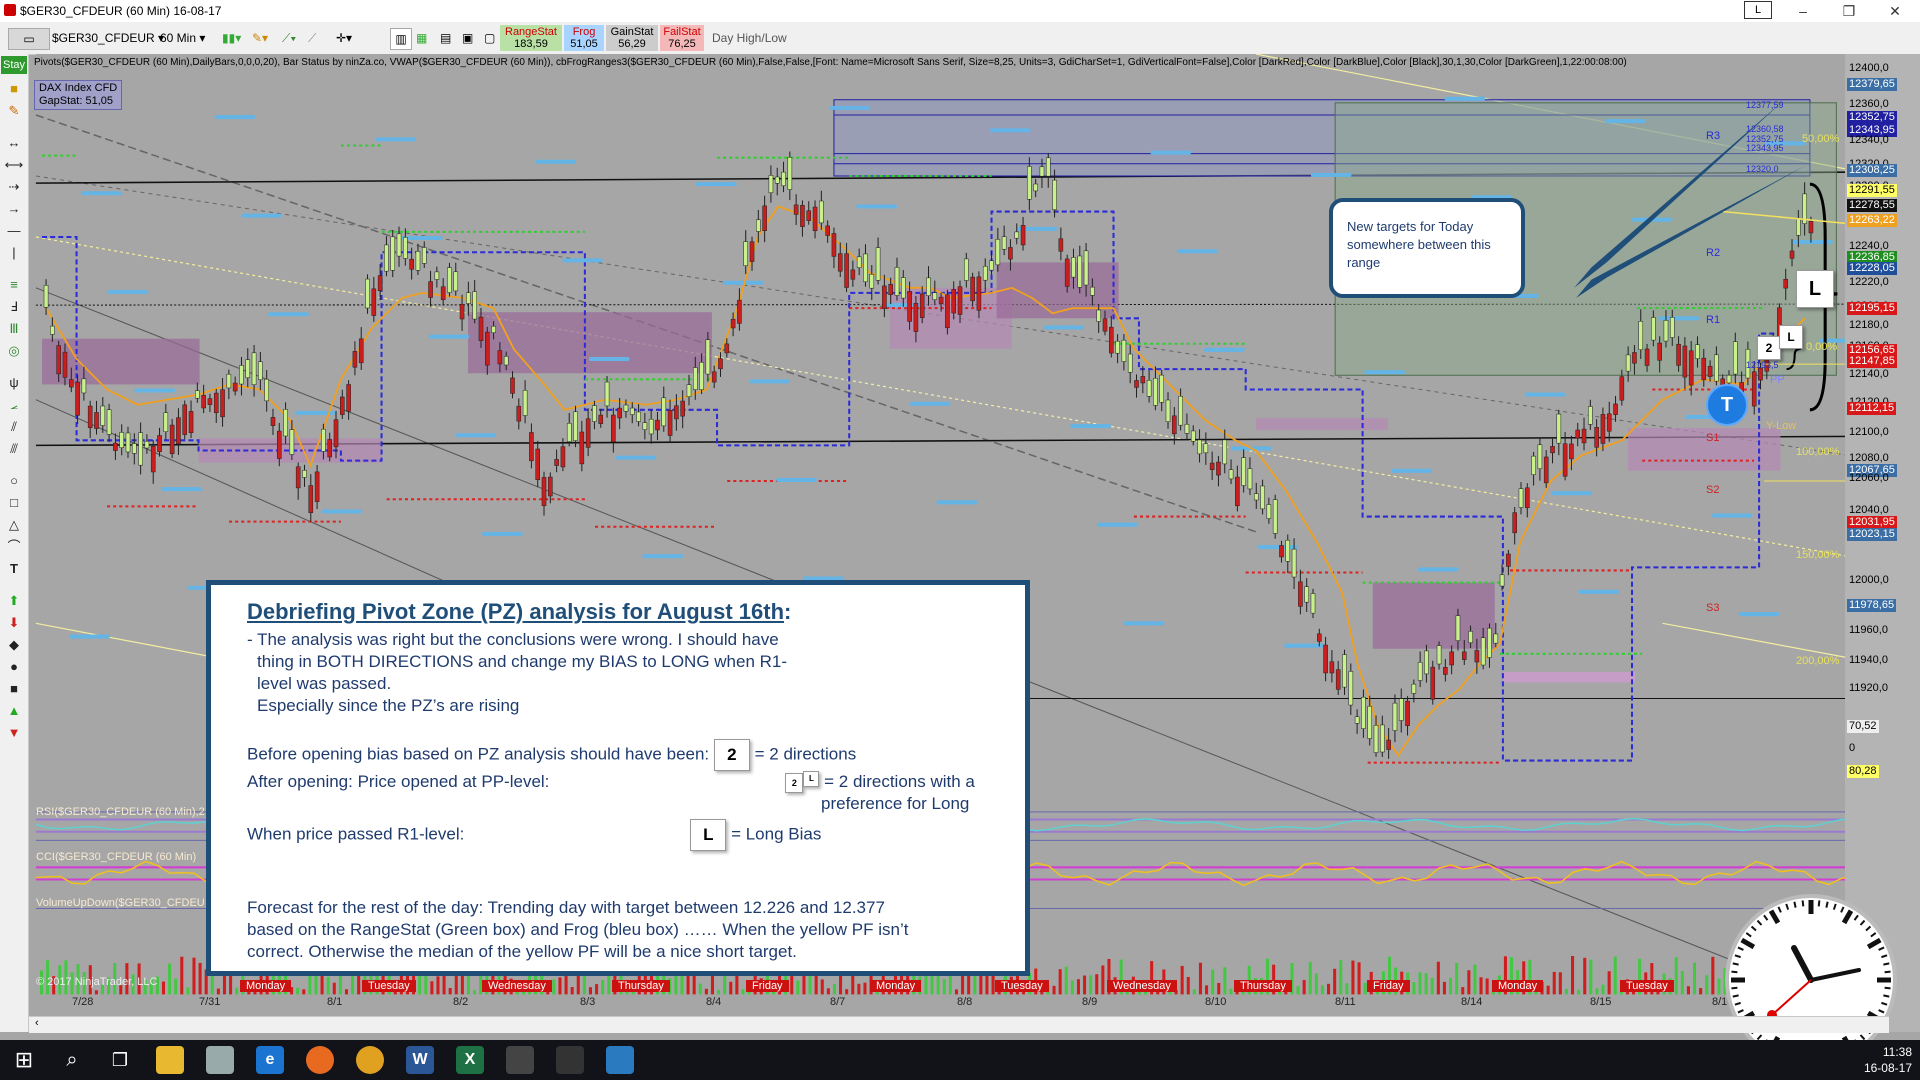 The height and width of the screenshot is (1080, 1920). I want to click on arc-icon: ⌒, so click(14, 547).